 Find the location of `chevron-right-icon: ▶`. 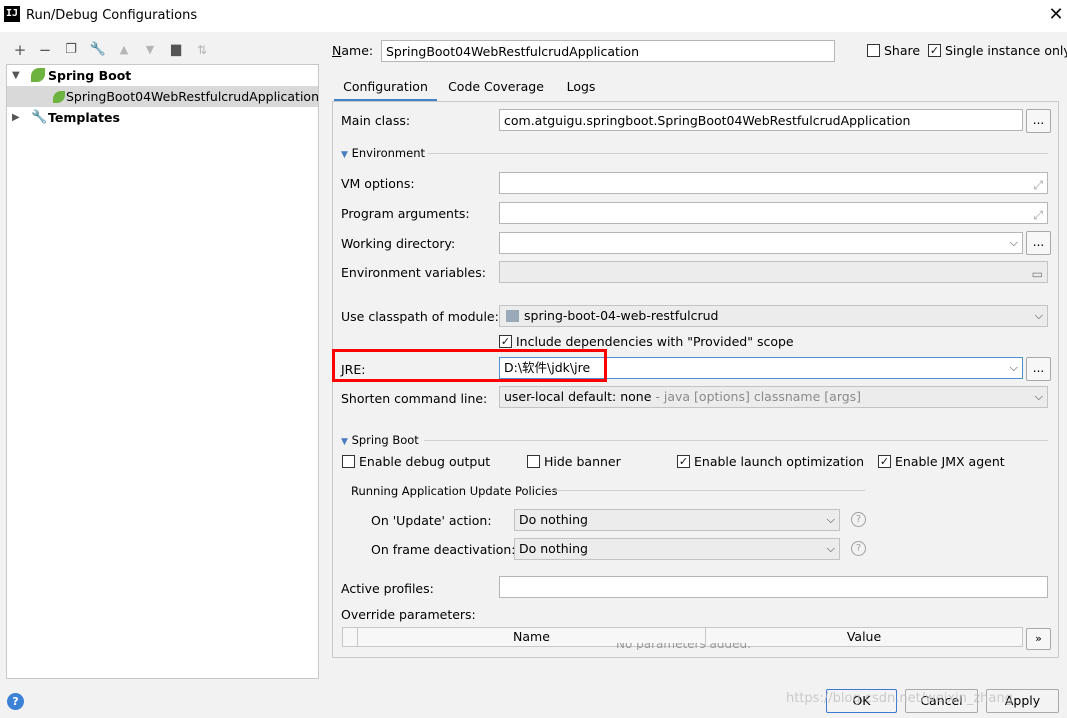

chevron-right-icon: ▶ is located at coordinates (16, 117).